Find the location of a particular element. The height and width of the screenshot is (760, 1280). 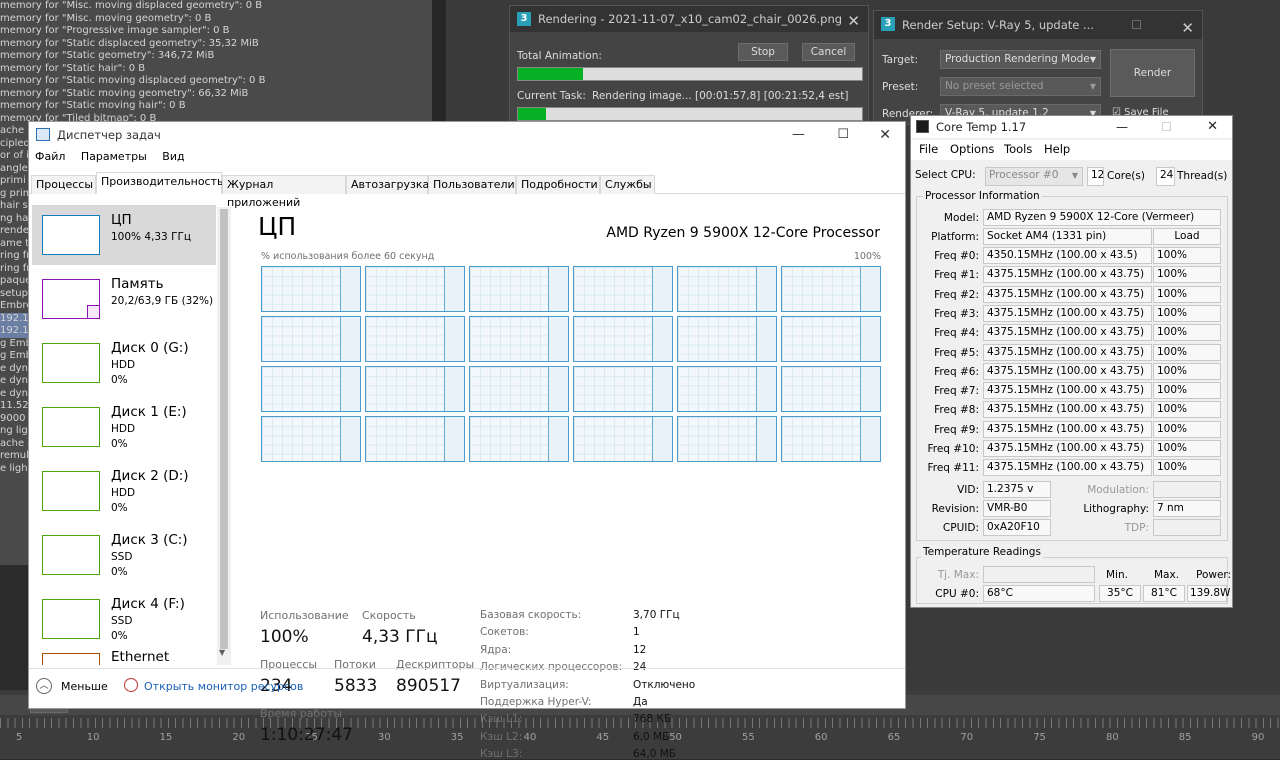

timeline-number: 80 is located at coordinates (1112, 737).